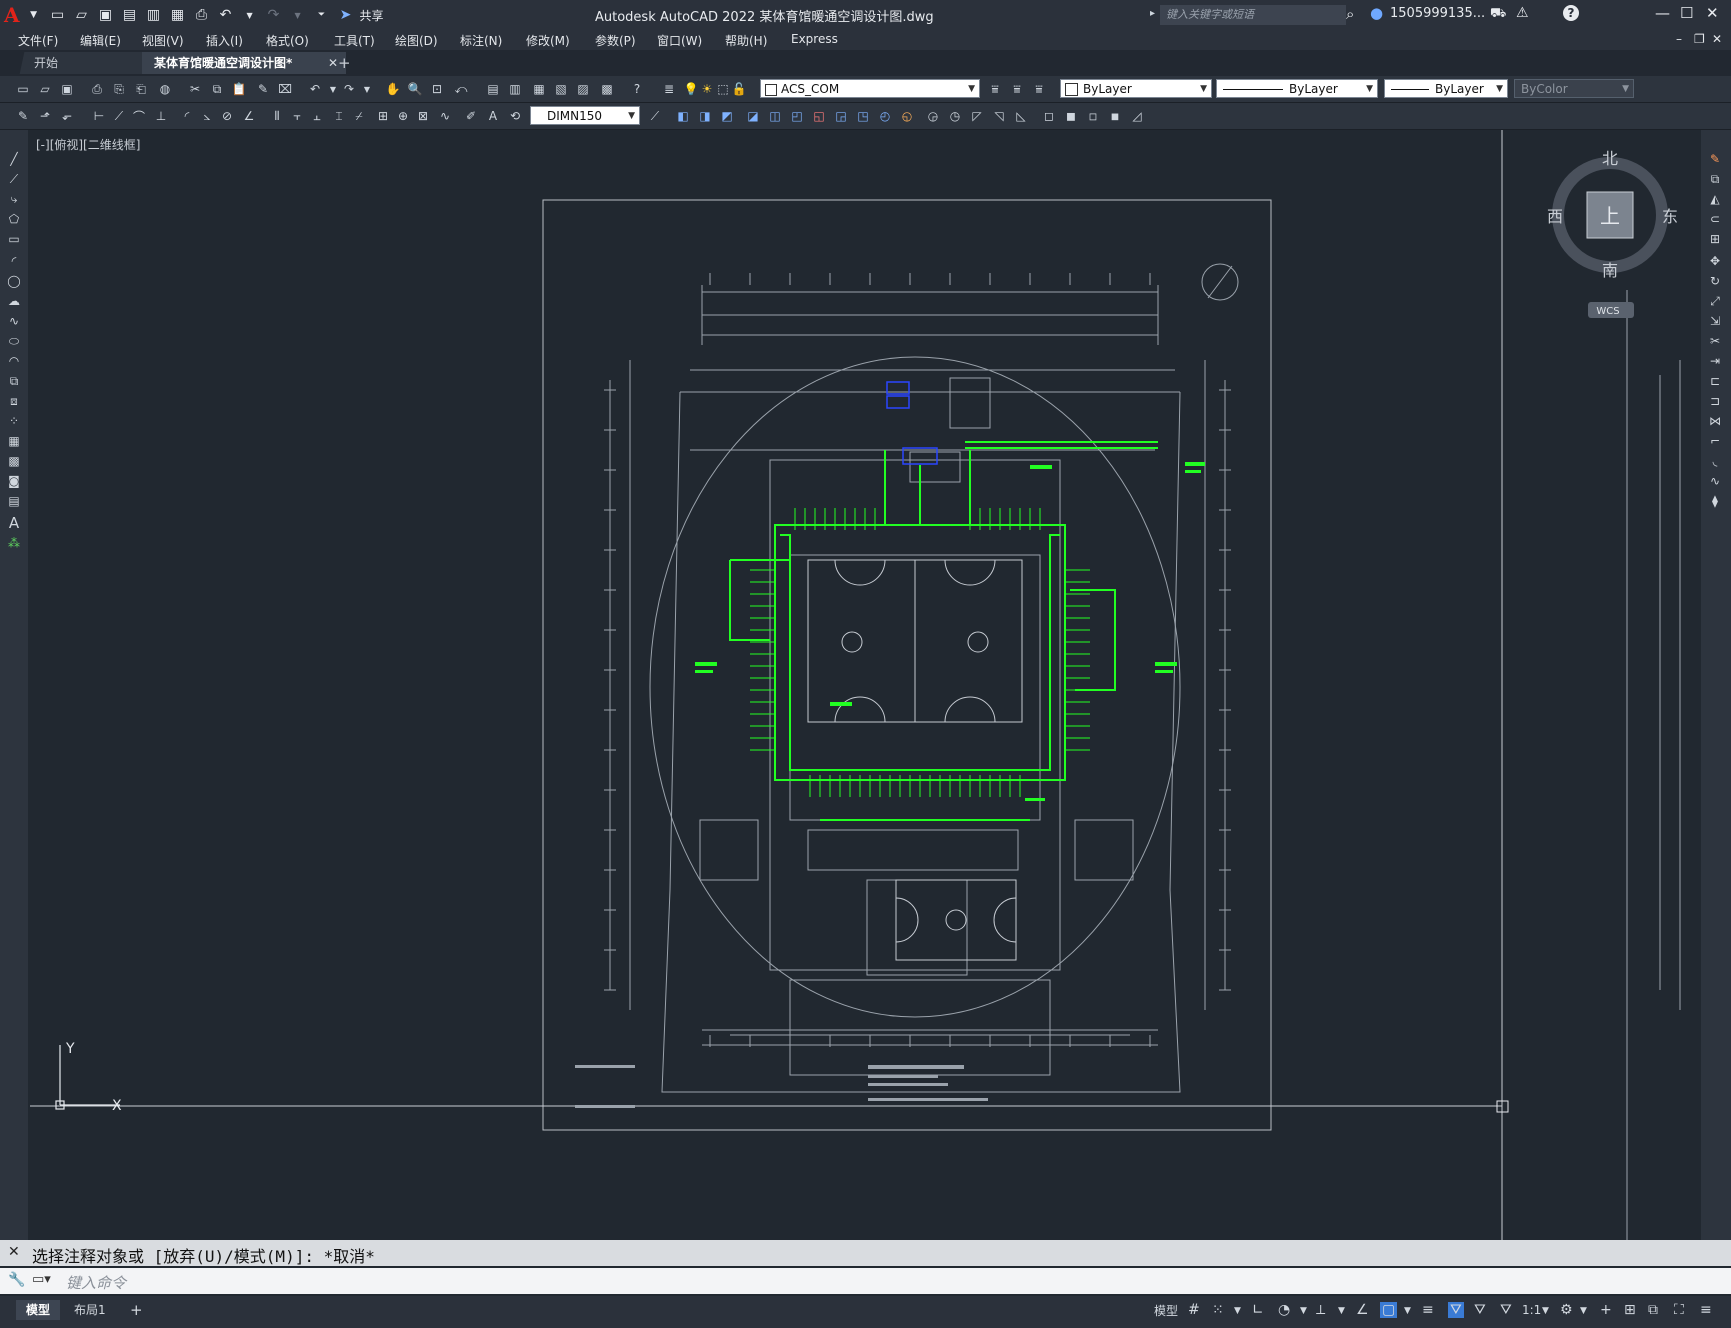  I want to click on autocad-logo-icon: A, so click(12, 15).